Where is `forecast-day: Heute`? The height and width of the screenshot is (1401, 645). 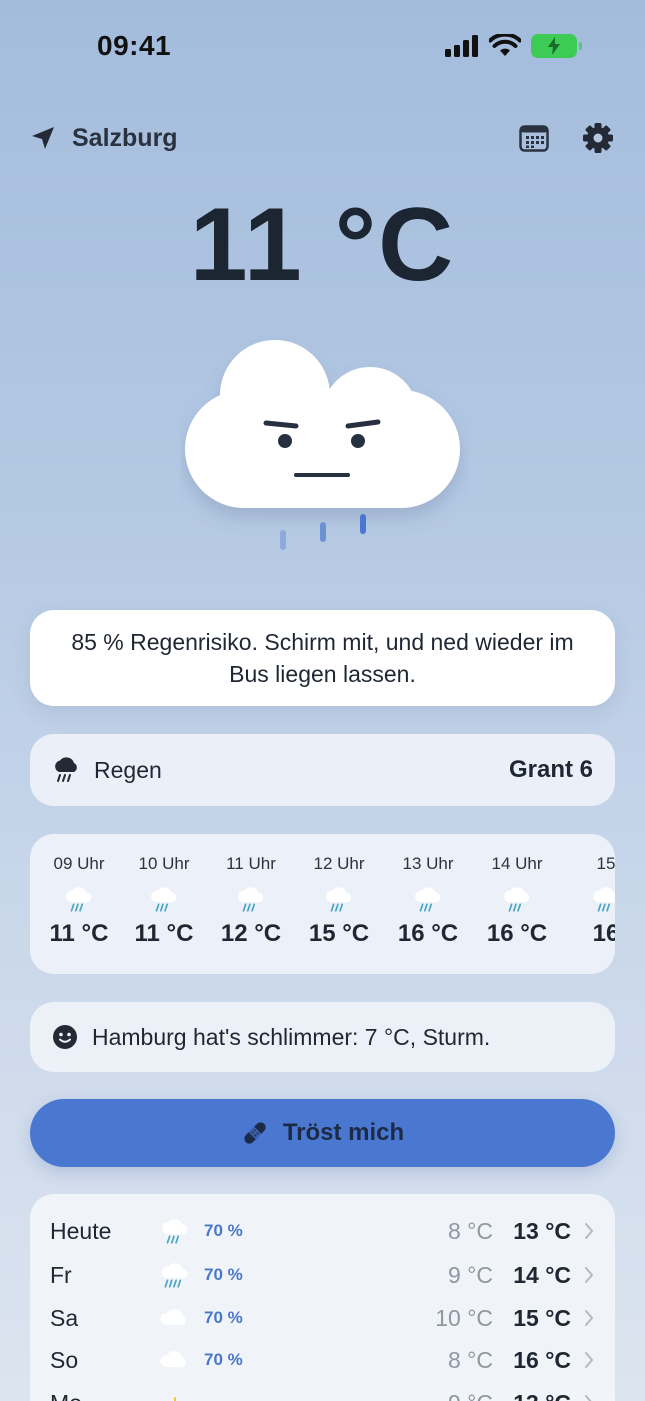
forecast-day: Heute is located at coordinates (81, 1230).